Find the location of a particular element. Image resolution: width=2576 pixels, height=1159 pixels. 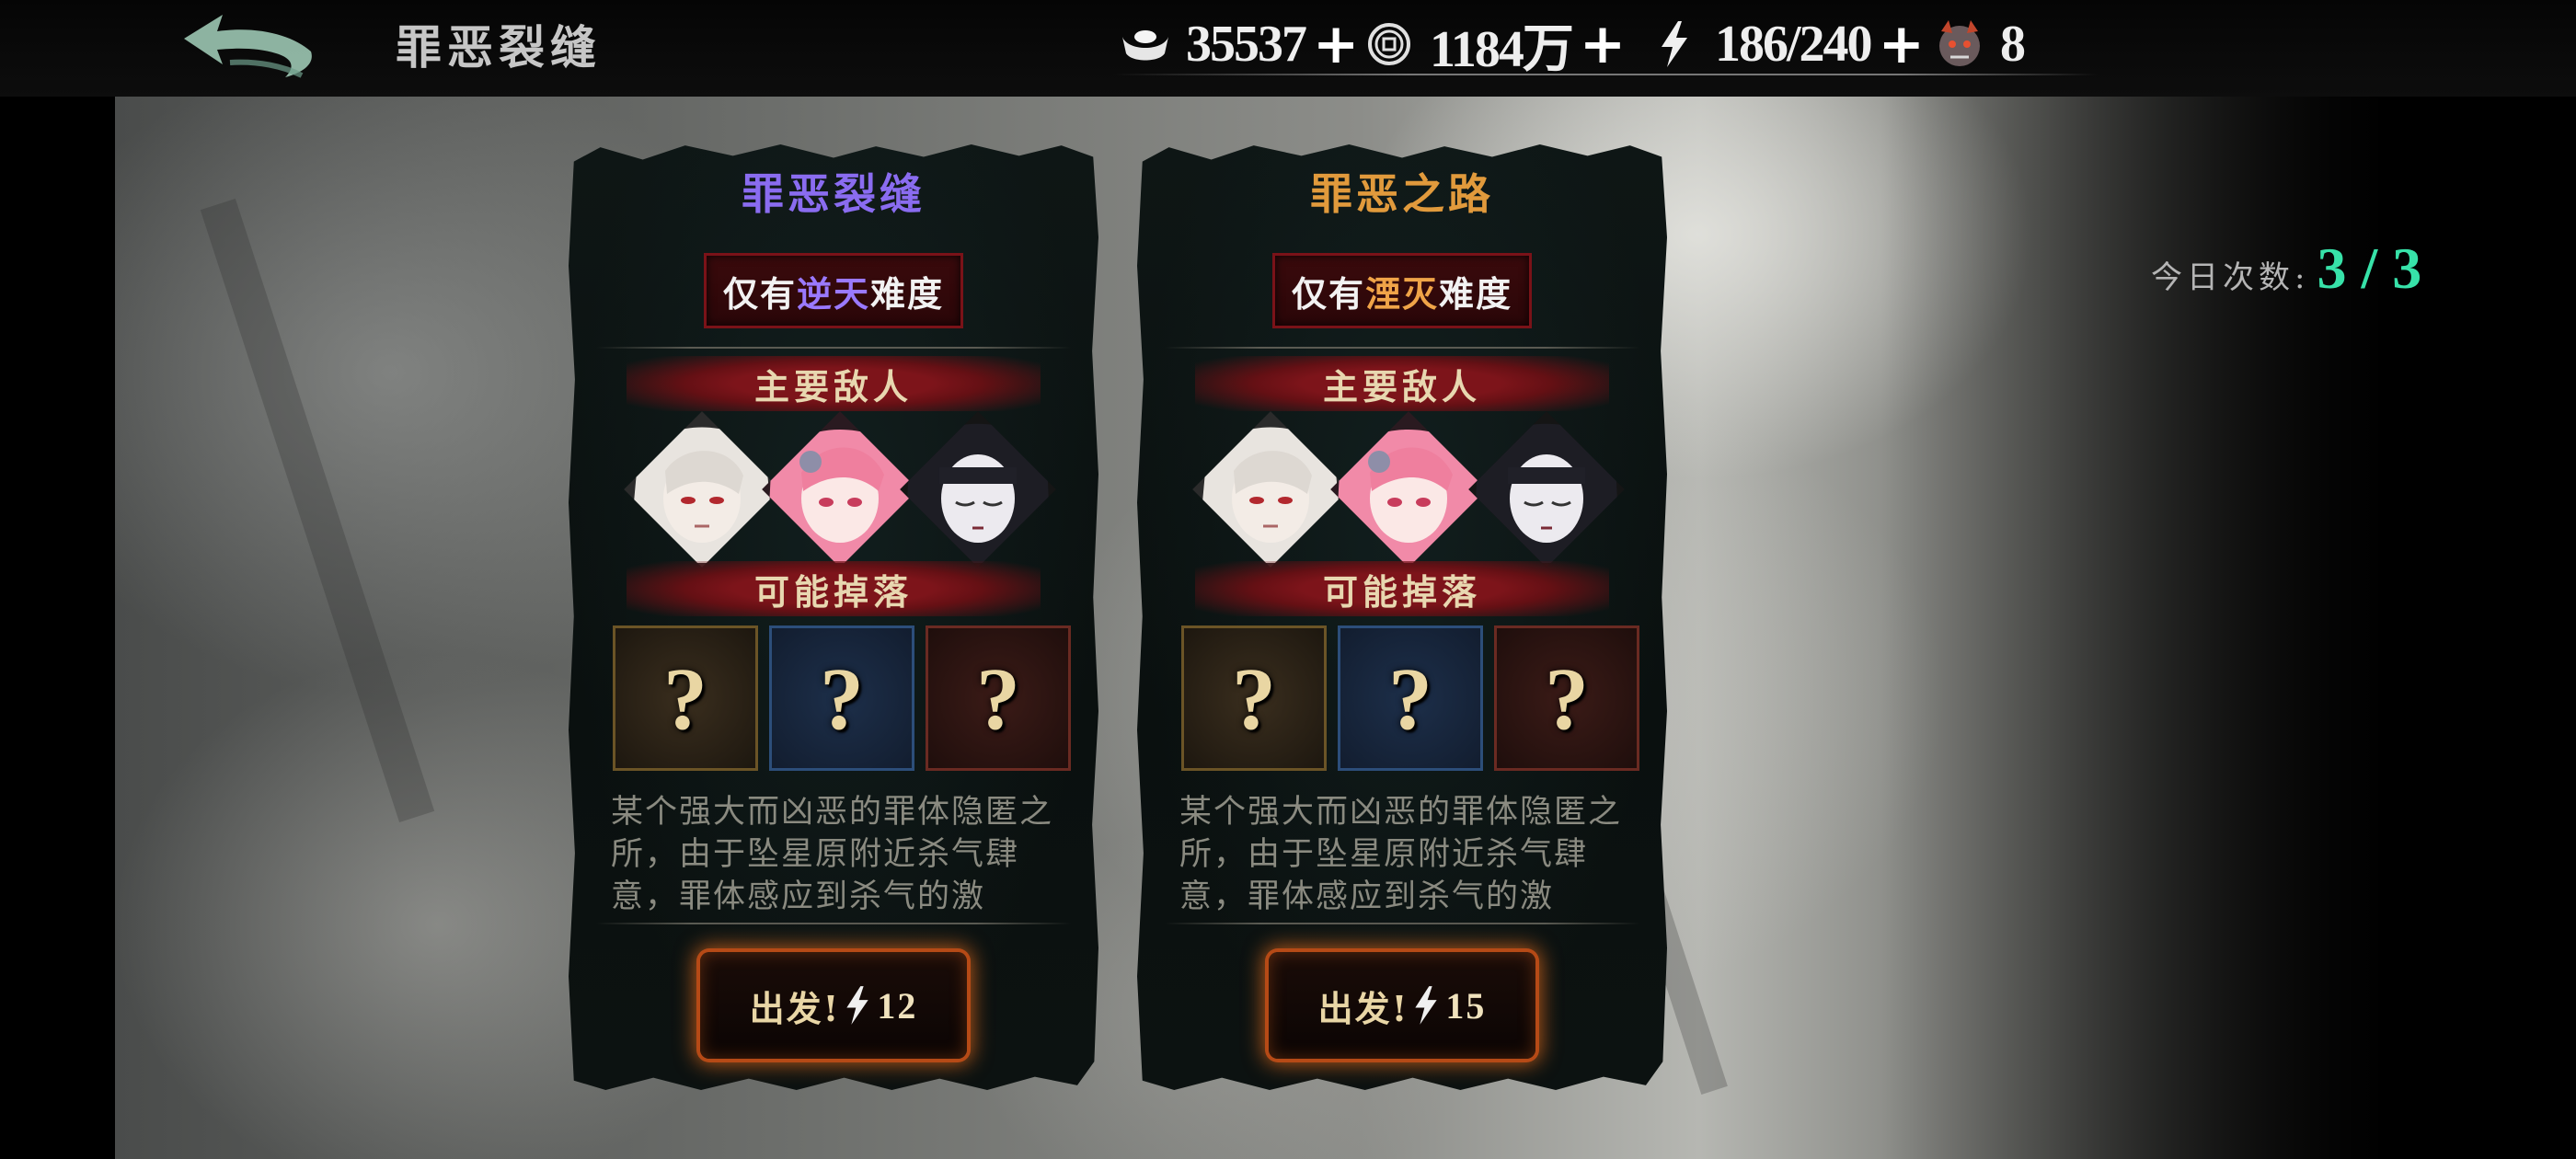

coin-icon is located at coordinates (1389, 44).